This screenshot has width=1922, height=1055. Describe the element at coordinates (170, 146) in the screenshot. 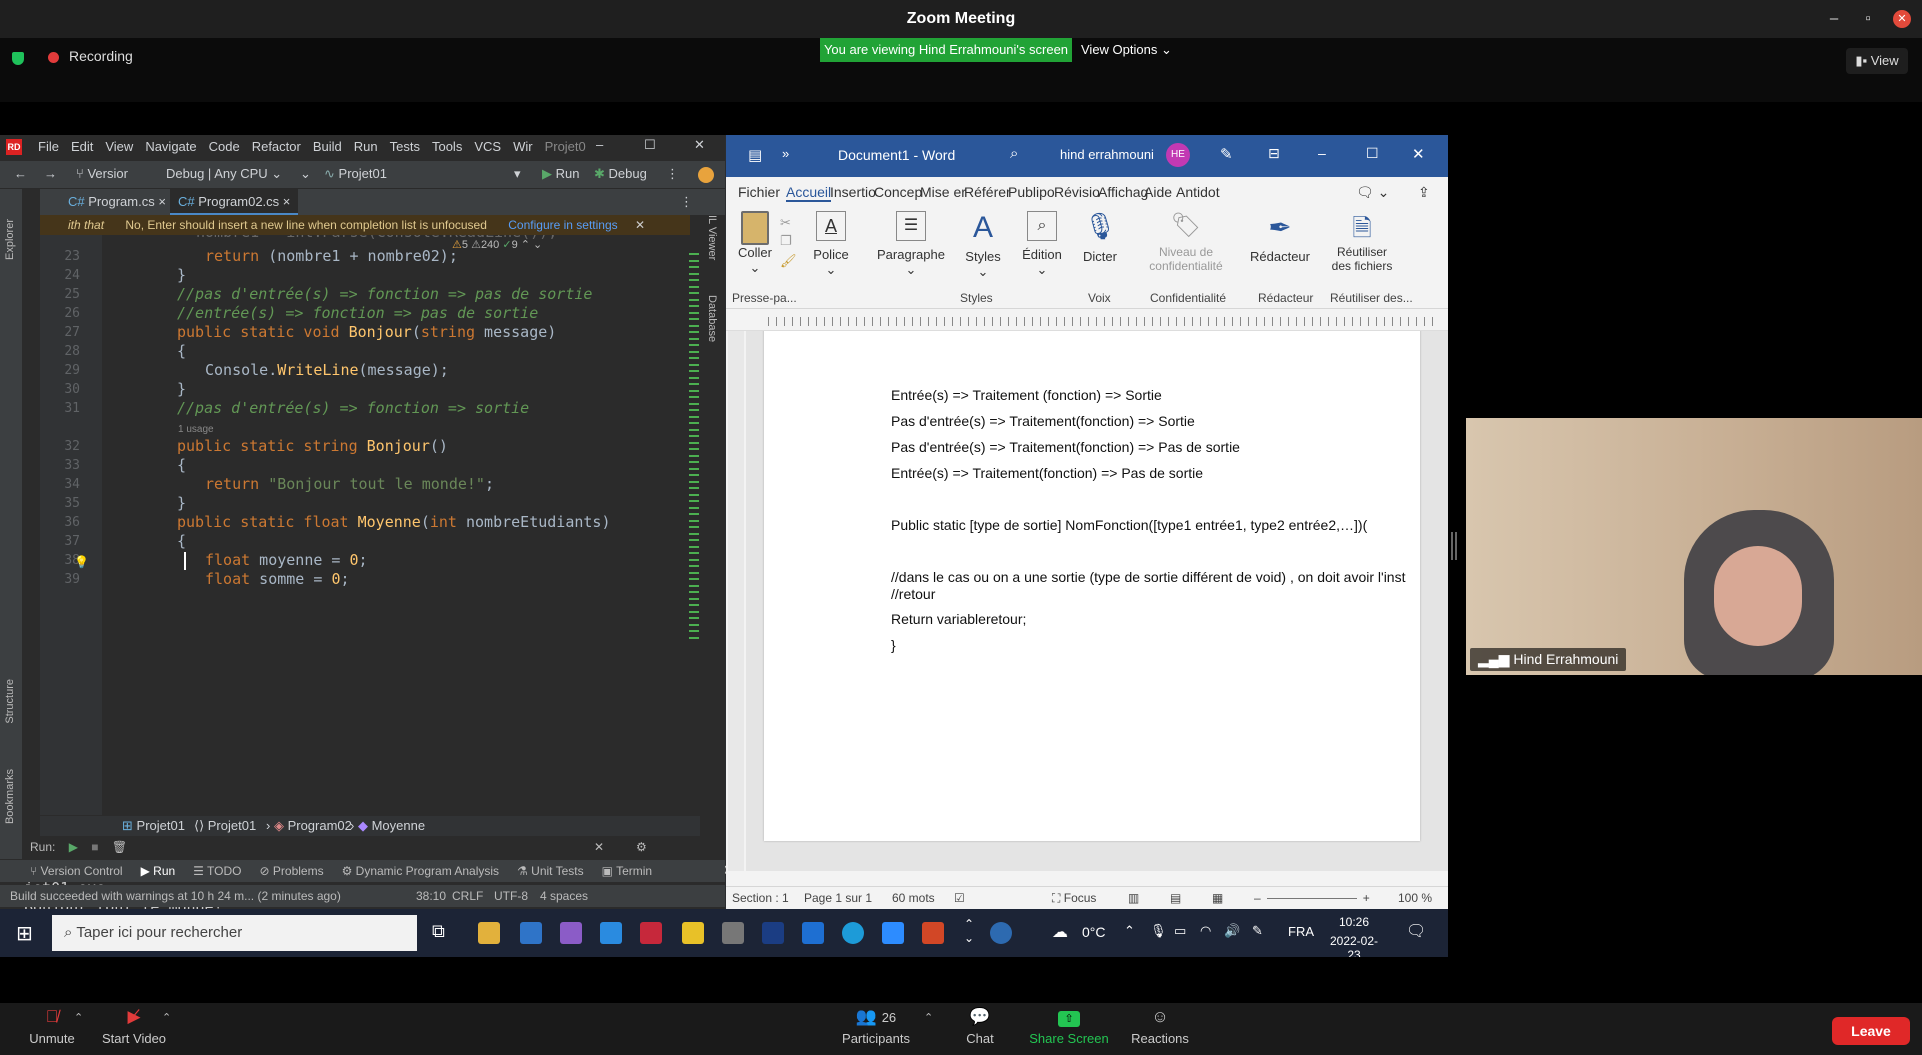

I see `menu-navigate: Navigate` at that location.